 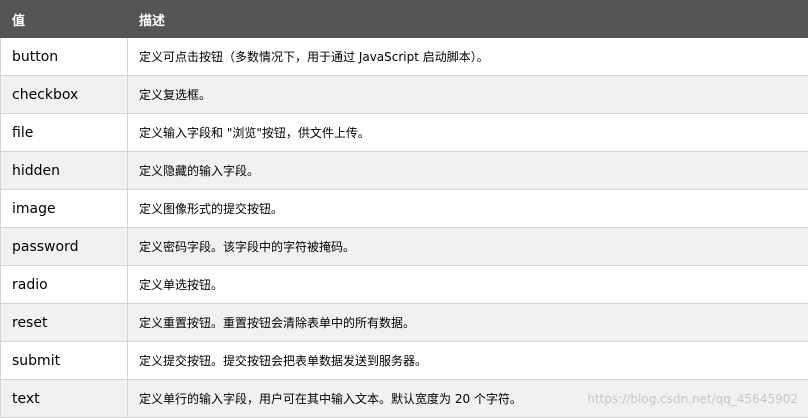 I want to click on row-description: 定义图像形式的提交按钮。, so click(x=467, y=208).